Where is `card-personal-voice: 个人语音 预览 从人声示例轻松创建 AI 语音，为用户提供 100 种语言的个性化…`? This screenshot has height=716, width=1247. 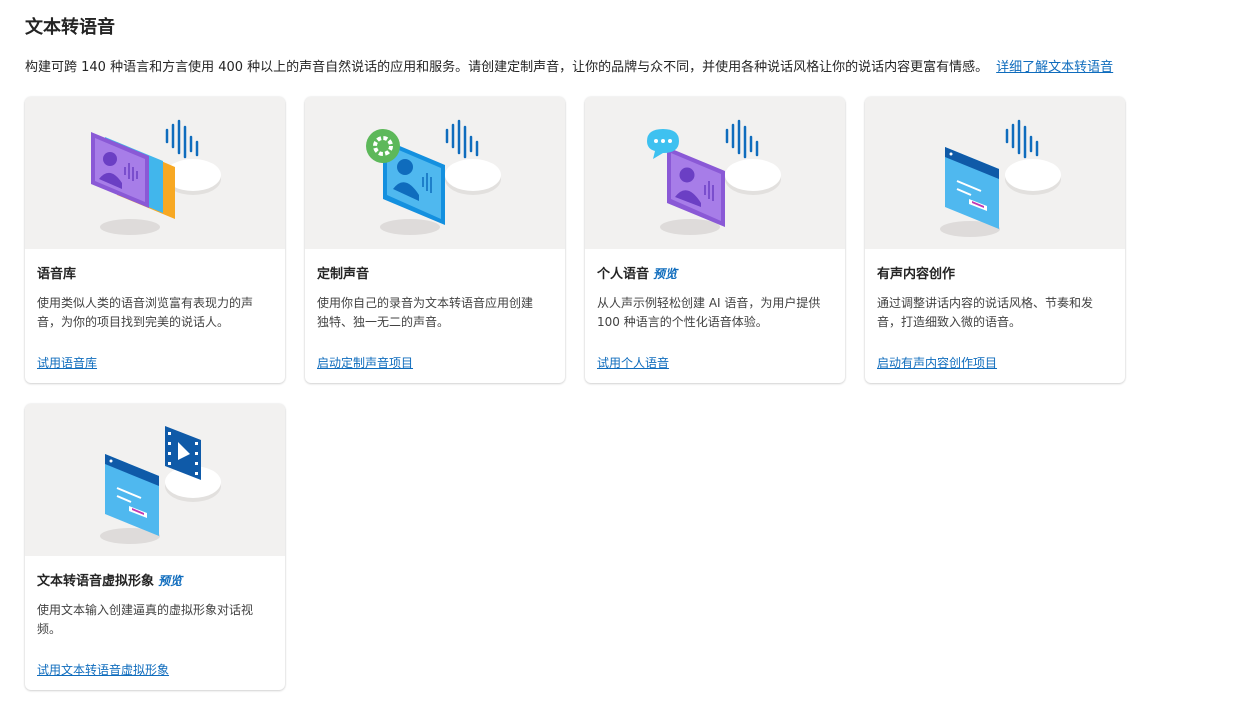 card-personal-voice: 个人语音 预览 从人声示例轻松创建 AI 语音，为用户提供 100 种语言的个性化… is located at coordinates (715, 240).